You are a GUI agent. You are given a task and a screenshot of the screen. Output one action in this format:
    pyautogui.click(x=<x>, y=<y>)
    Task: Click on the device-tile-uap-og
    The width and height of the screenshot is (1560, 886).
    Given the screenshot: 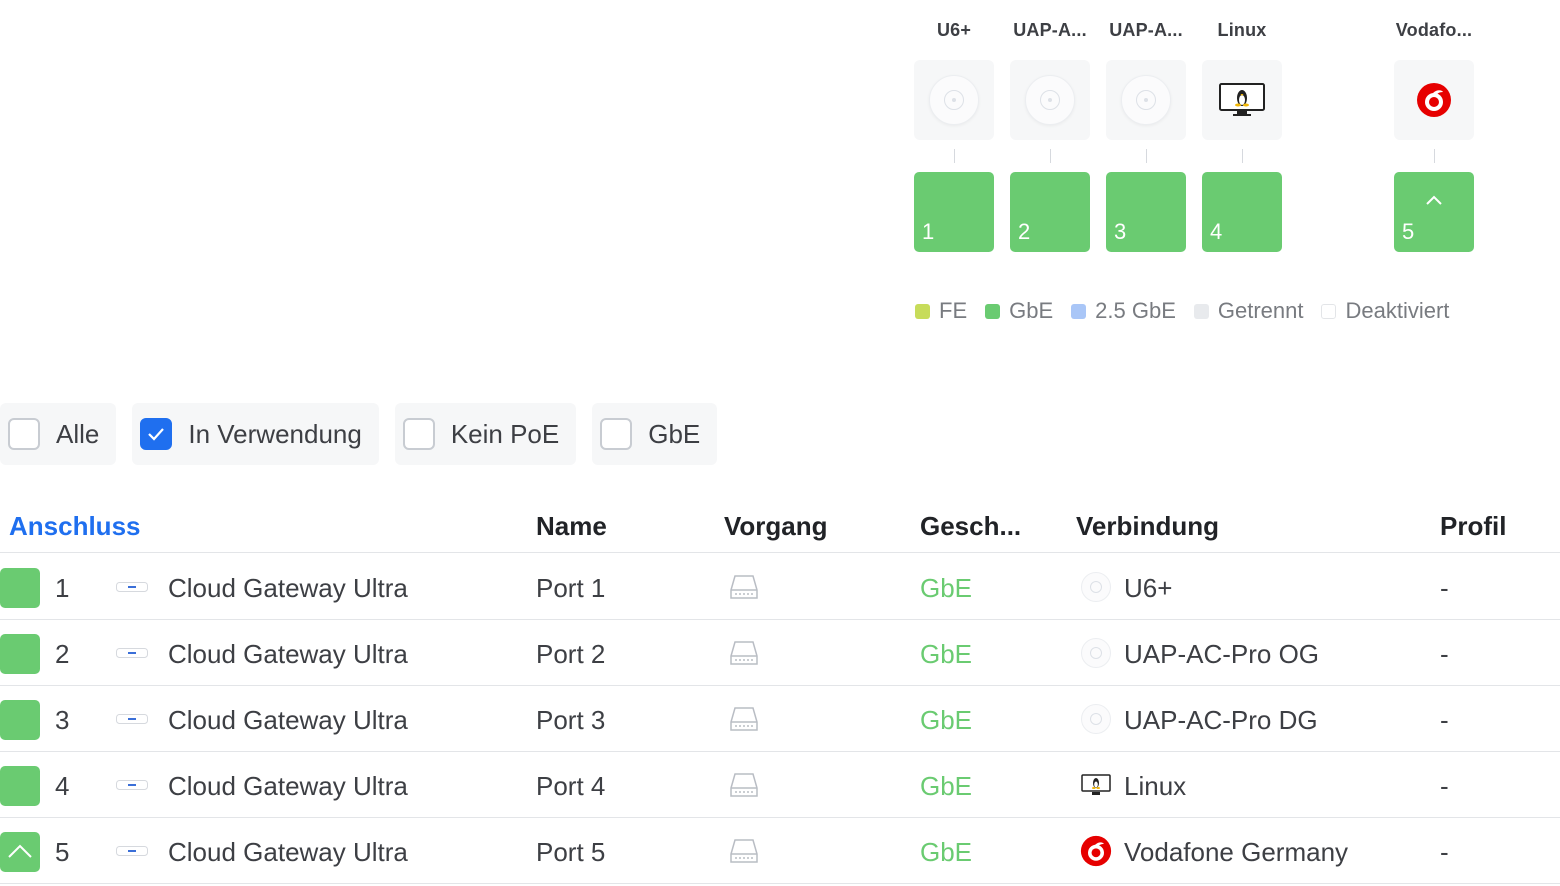 What is the action you would take?
    pyautogui.click(x=1050, y=100)
    